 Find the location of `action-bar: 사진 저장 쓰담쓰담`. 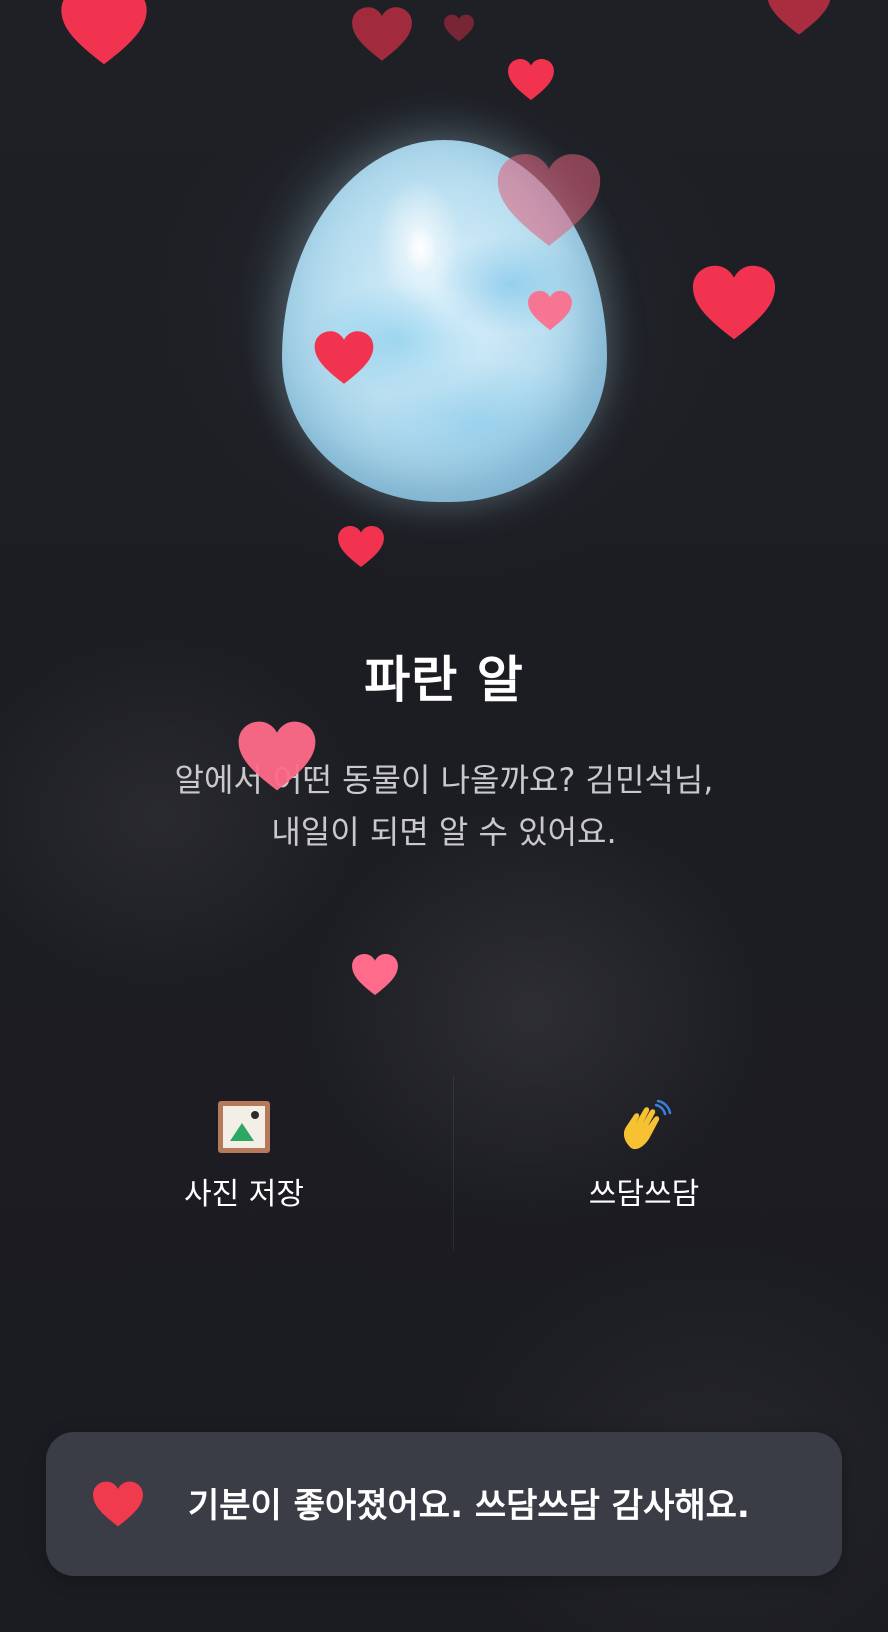

action-bar: 사진 저장 쓰담쓰담 is located at coordinates (444, 1162).